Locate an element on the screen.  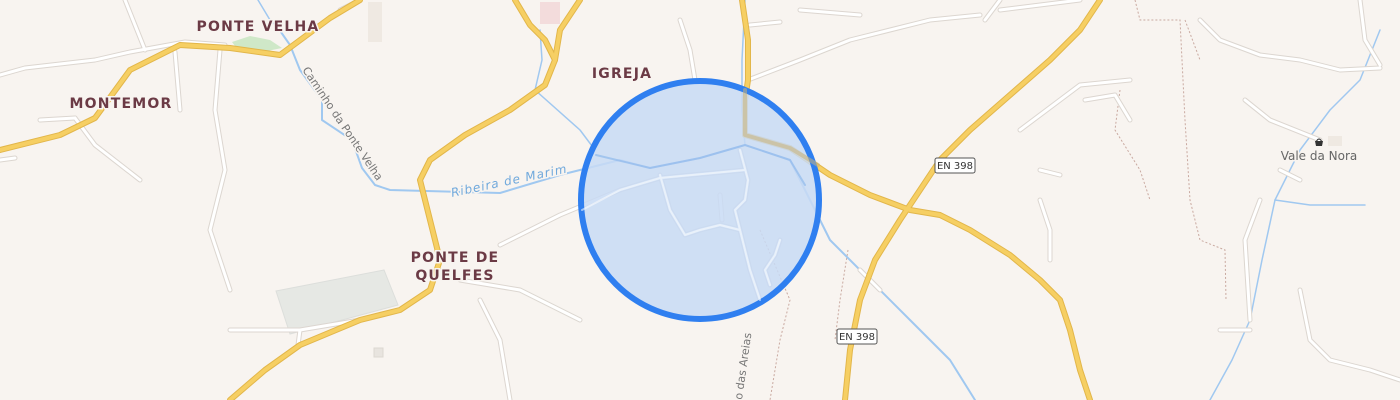
road-shield-en398-top: EN 398 is located at coordinates (955, 165).